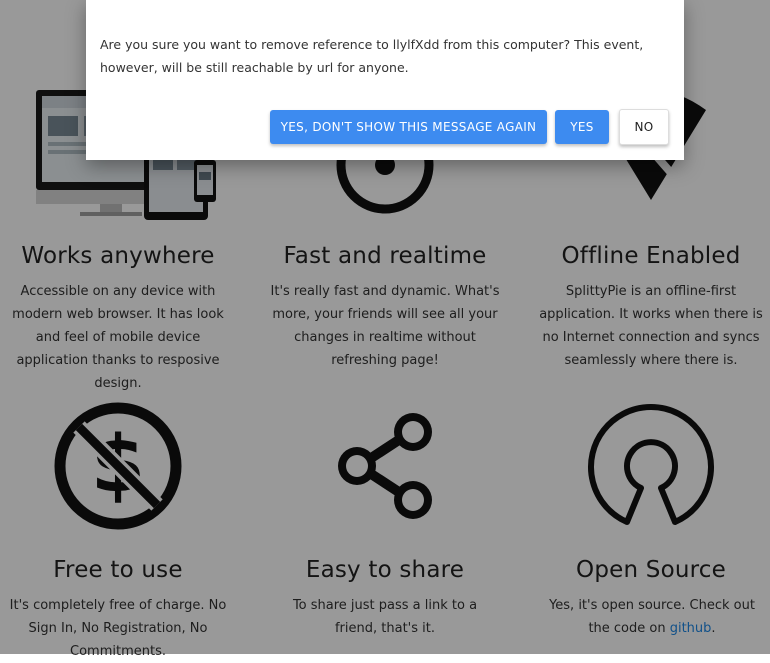  What do you see at coordinates (408, 127) in the screenshot?
I see `dont-show-again-button: YES, DON'T SHOW THIS MESSAGE AGAIN` at bounding box center [408, 127].